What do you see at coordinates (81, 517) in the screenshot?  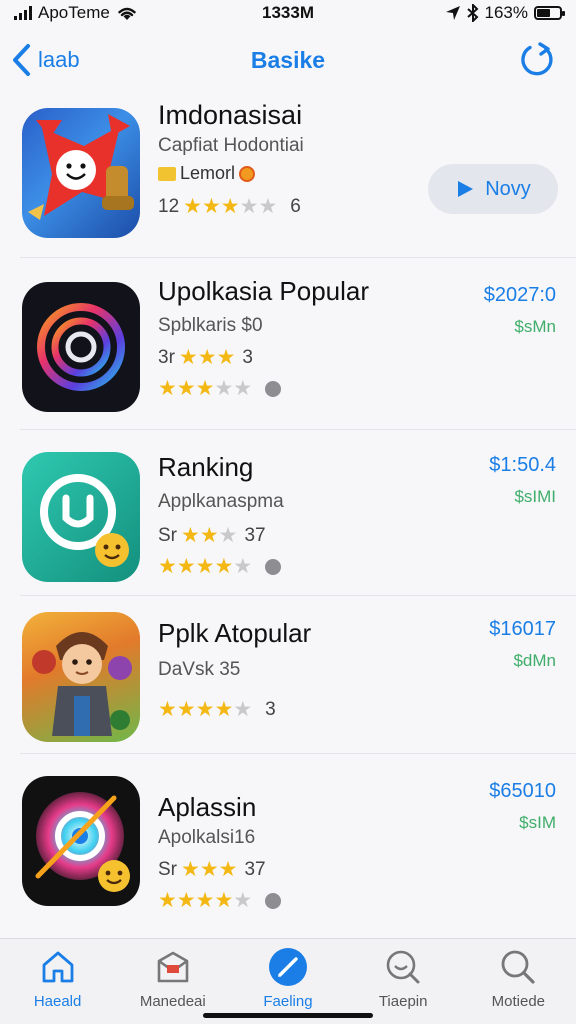 I see `app-icon-letter` at bounding box center [81, 517].